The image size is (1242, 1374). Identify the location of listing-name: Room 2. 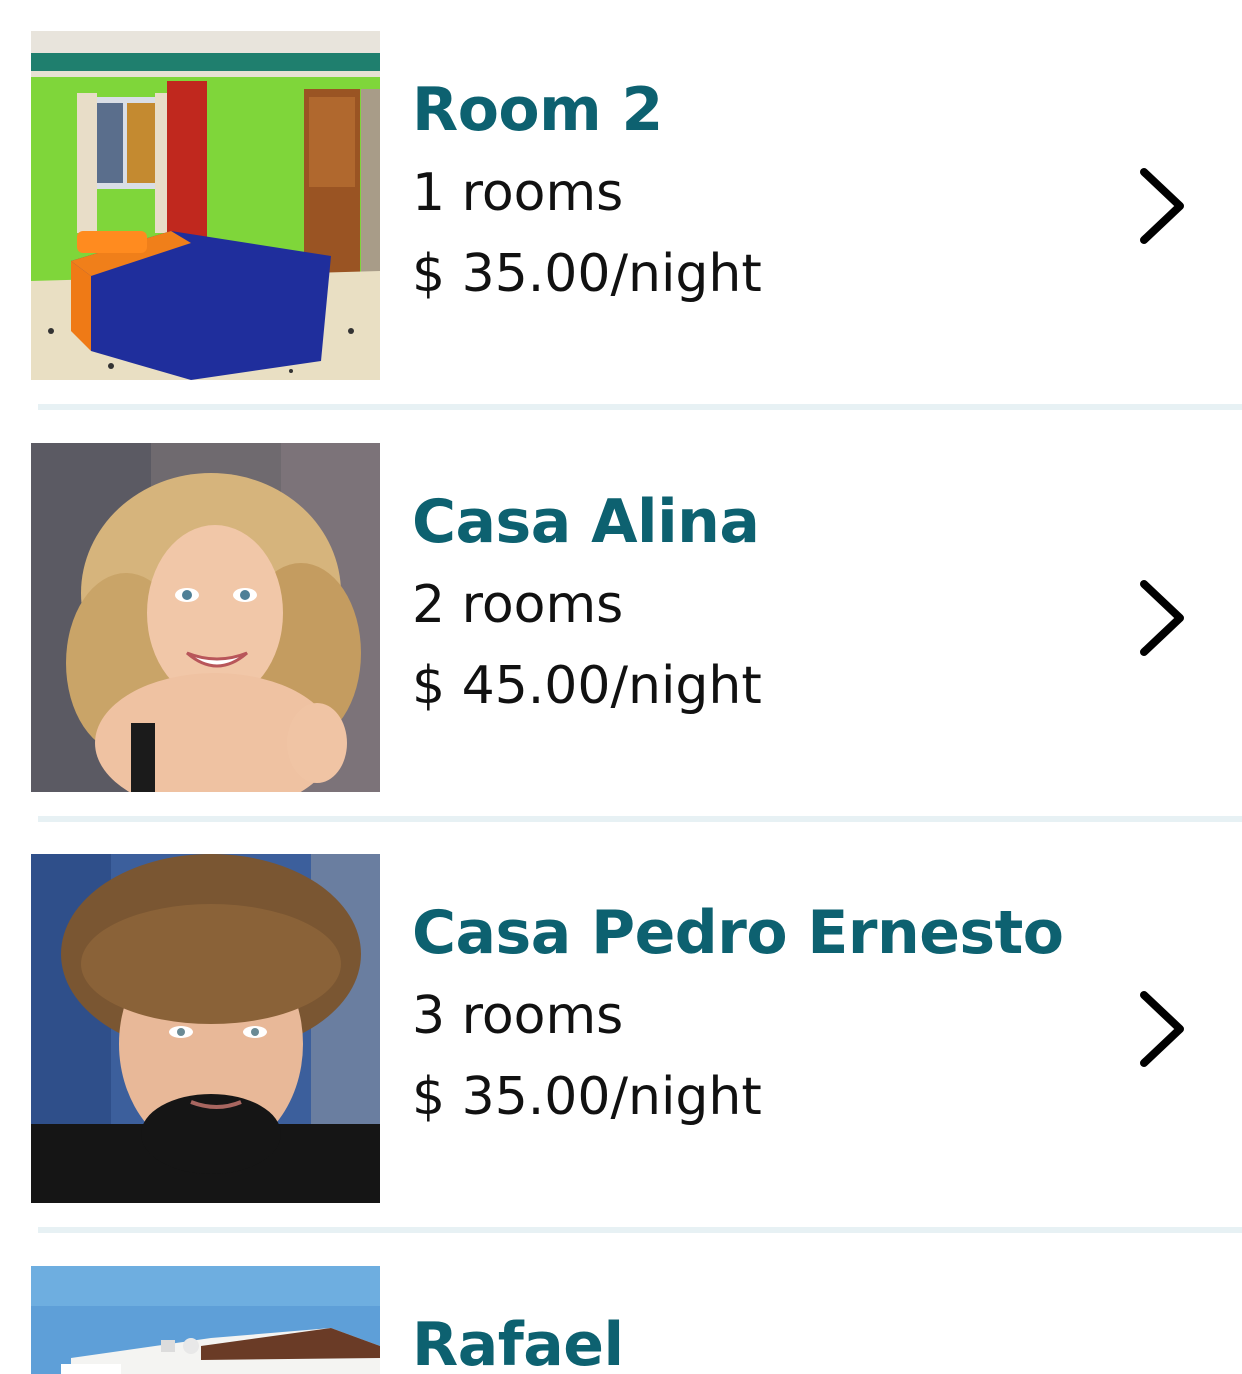
(537, 110).